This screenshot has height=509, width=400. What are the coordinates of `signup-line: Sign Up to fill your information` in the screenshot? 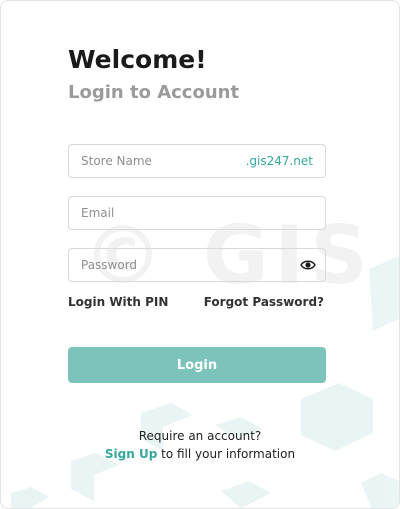 It's located at (200, 454).